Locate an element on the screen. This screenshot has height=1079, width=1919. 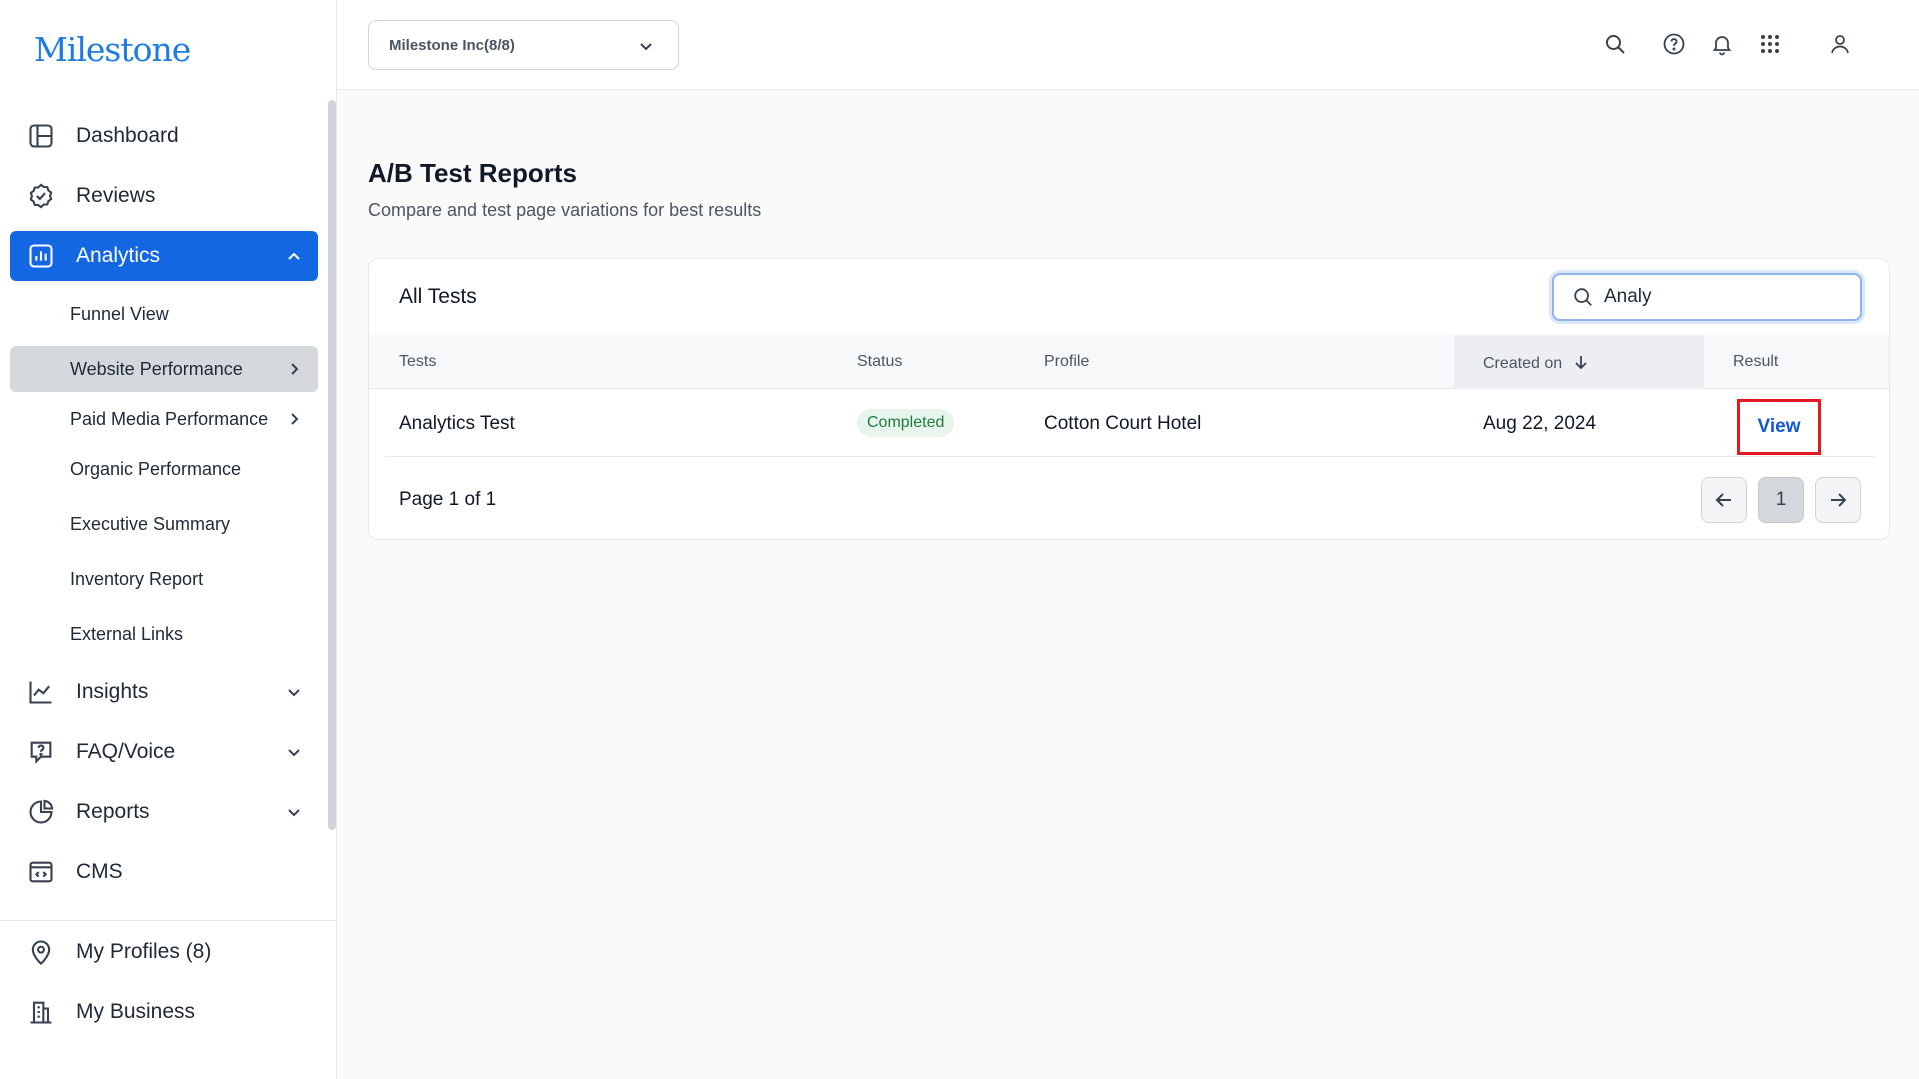
cell-test-name: Analytics Test is located at coordinates (457, 423).